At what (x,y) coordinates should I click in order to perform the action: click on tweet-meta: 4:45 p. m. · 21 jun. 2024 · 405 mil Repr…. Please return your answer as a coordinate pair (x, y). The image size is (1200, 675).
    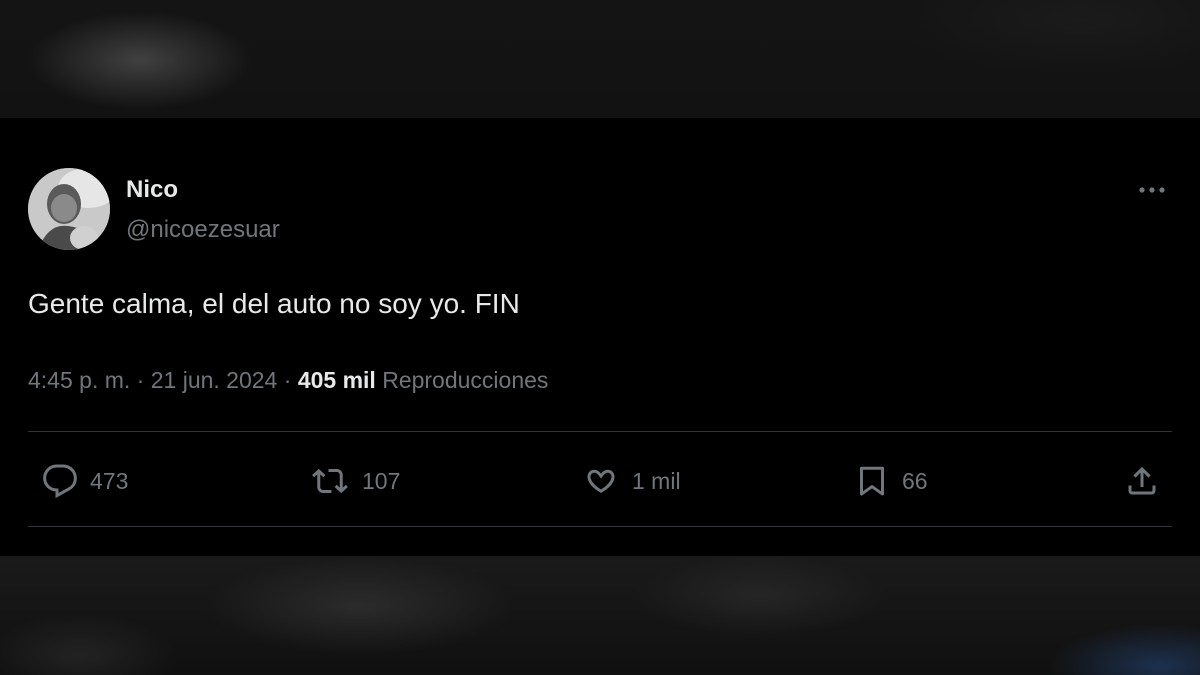
    Looking at the image, I should click on (288, 380).